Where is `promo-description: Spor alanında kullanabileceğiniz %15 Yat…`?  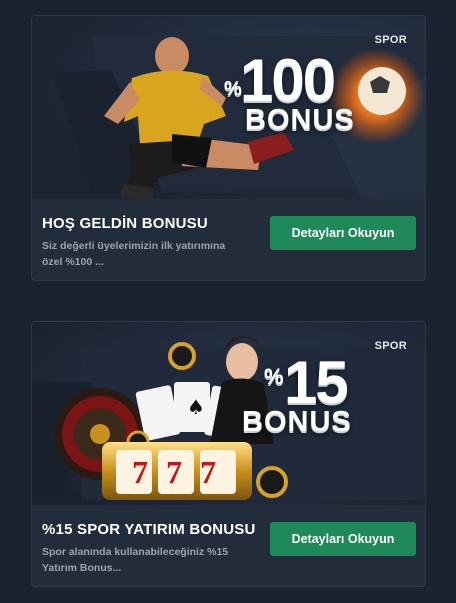
promo-description: Spor alanında kullanabileceğiniz %15 Yat… is located at coordinates (135, 560).